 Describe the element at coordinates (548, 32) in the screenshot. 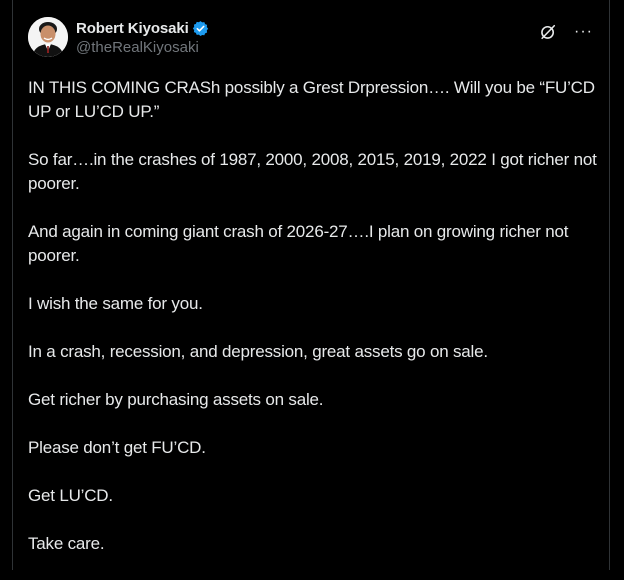

I see `grok-icon` at that location.